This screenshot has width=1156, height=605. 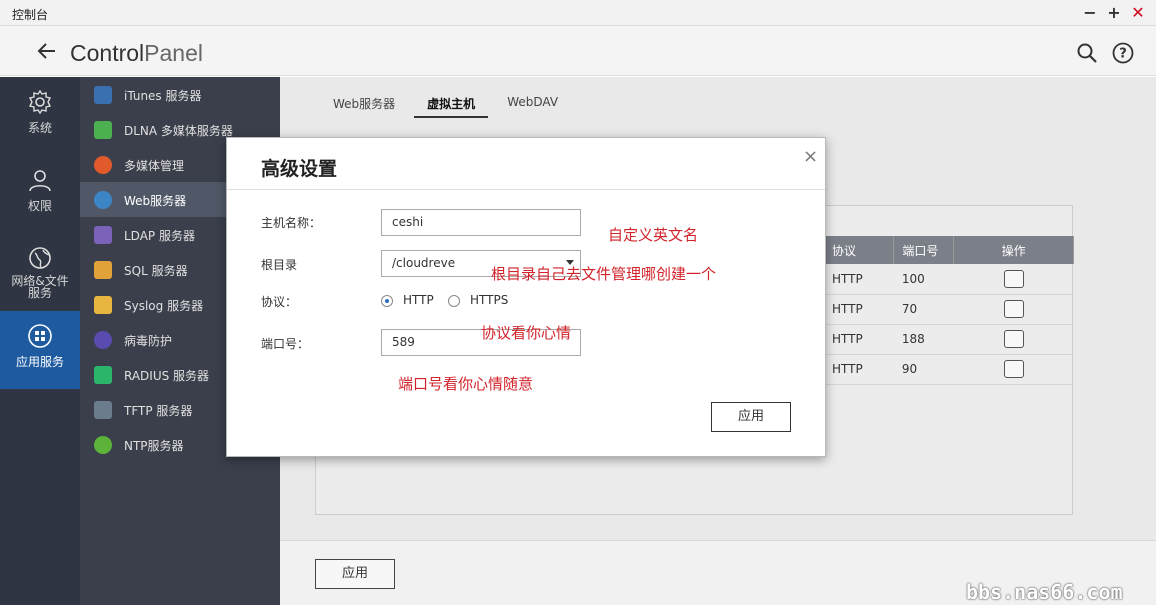 I want to click on ldap-icon, so click(x=103, y=235).